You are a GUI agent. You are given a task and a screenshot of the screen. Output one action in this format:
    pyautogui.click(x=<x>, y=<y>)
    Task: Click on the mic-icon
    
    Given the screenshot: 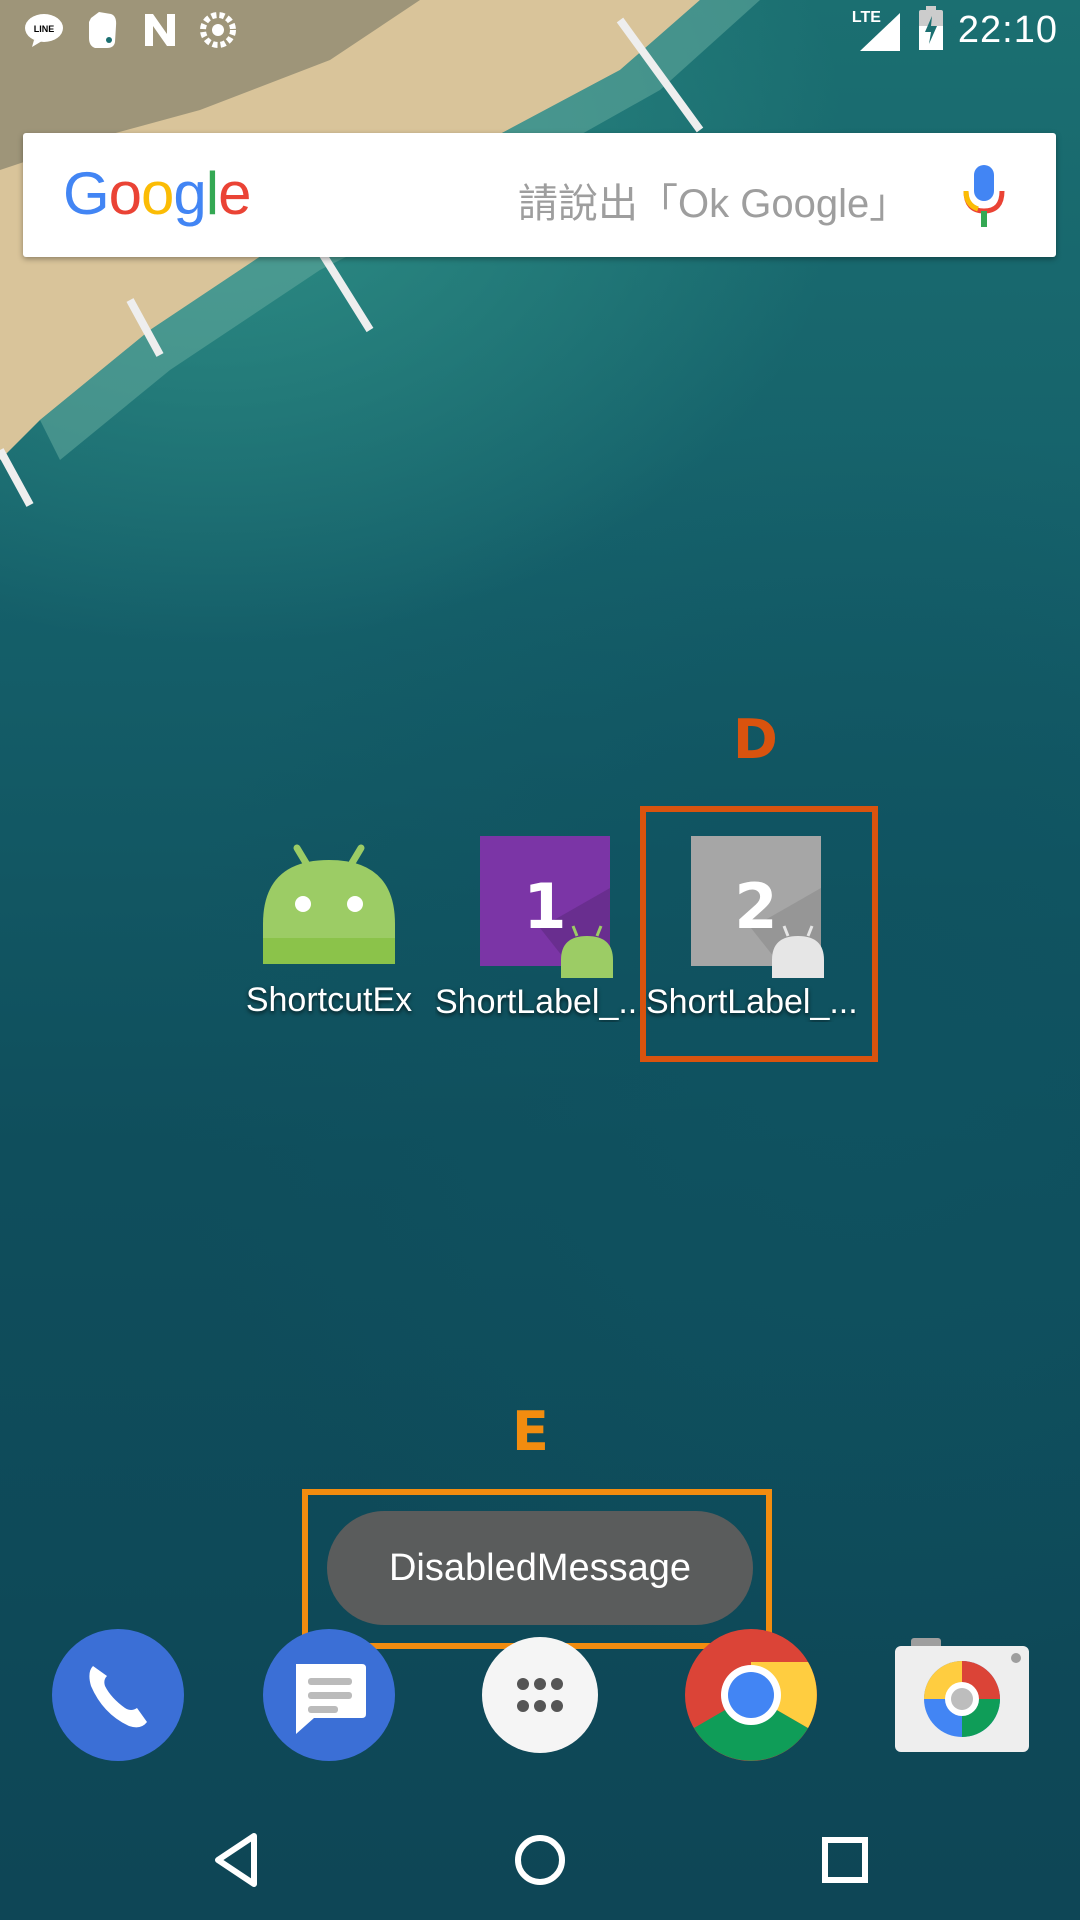 What is the action you would take?
    pyautogui.click(x=984, y=196)
    